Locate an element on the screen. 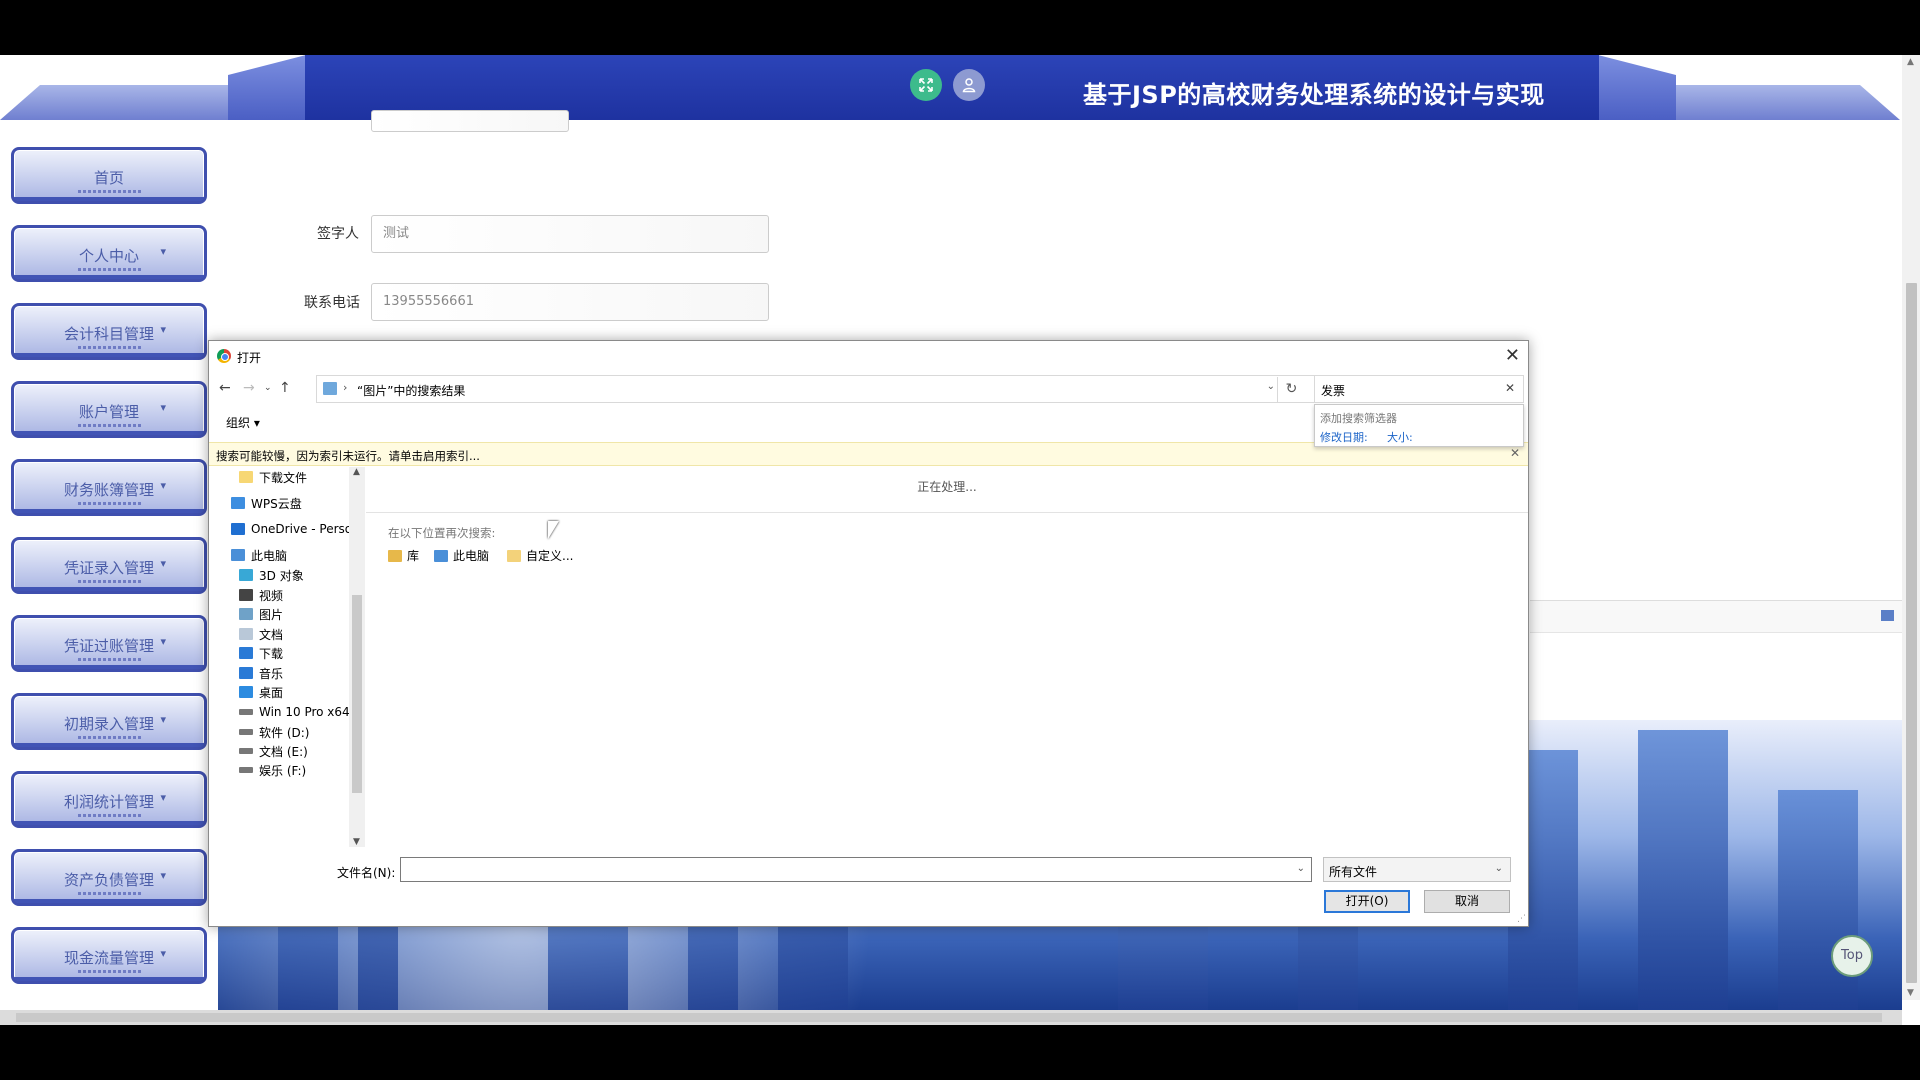 This screenshot has width=1920, height=1080. address-text: “图片”中的搜索结果 is located at coordinates (411, 391).